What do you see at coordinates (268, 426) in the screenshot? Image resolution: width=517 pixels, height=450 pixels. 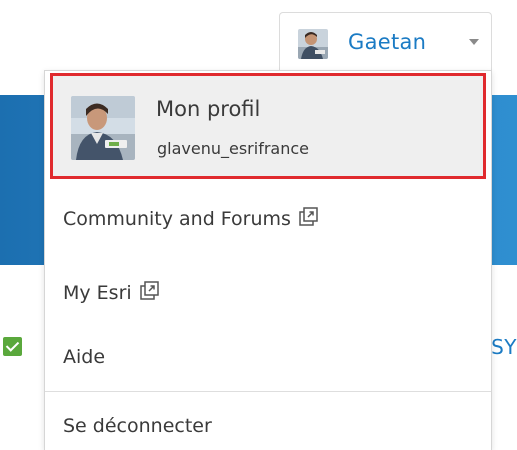 I see `logout-link: Se déconnecter` at bounding box center [268, 426].